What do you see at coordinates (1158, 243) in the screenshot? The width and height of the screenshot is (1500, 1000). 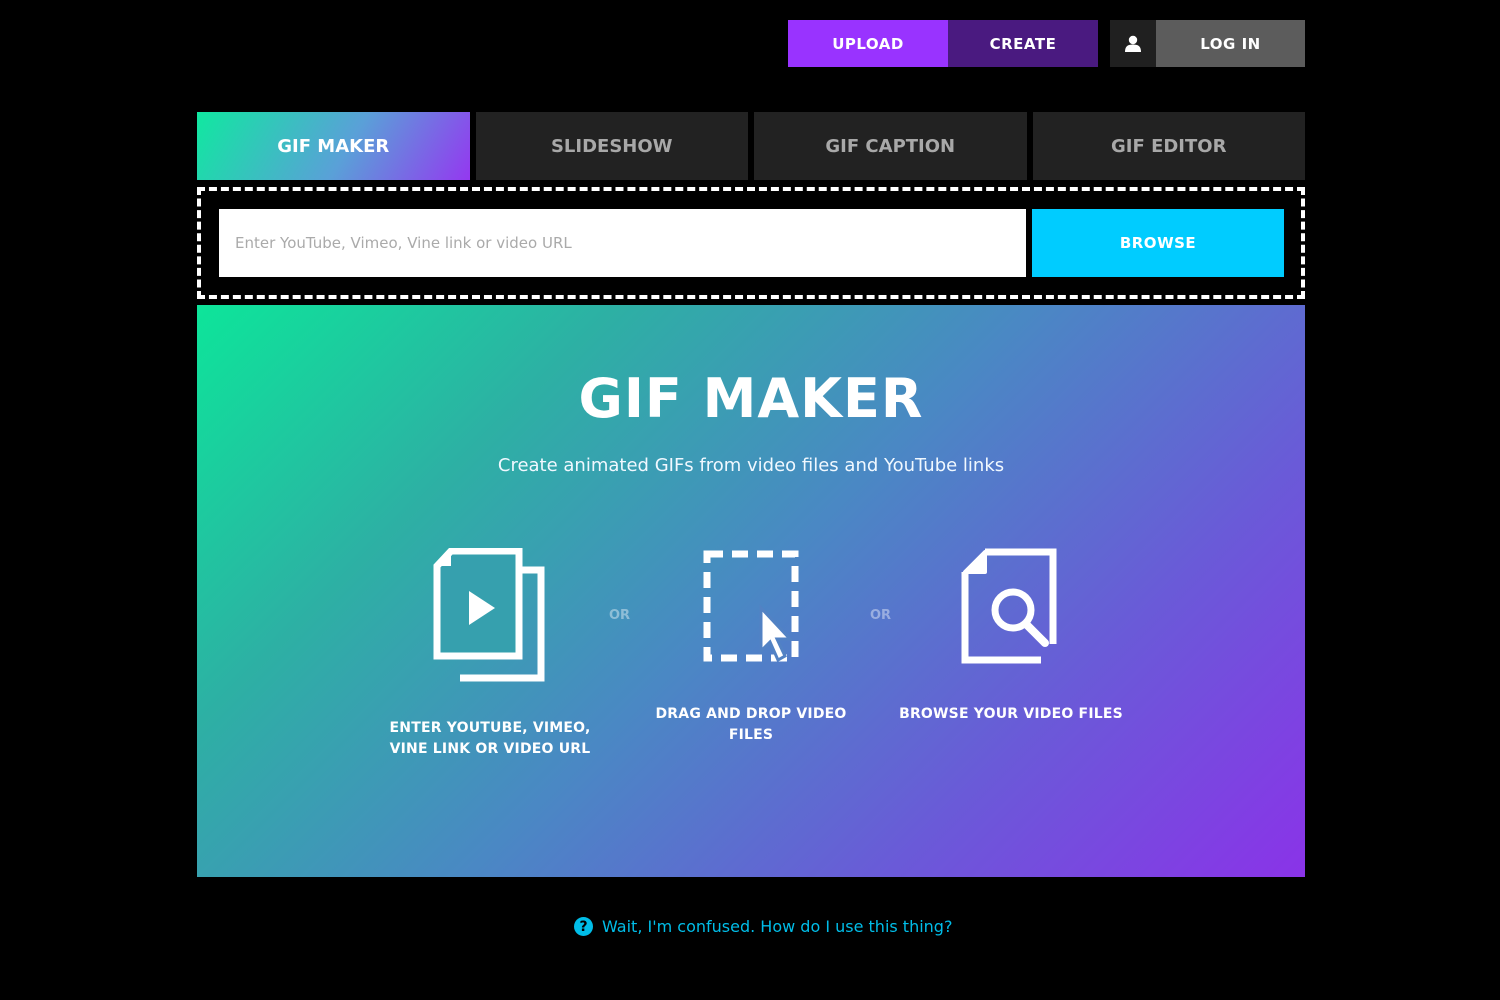 I see `browse-button: BROWSE` at bounding box center [1158, 243].